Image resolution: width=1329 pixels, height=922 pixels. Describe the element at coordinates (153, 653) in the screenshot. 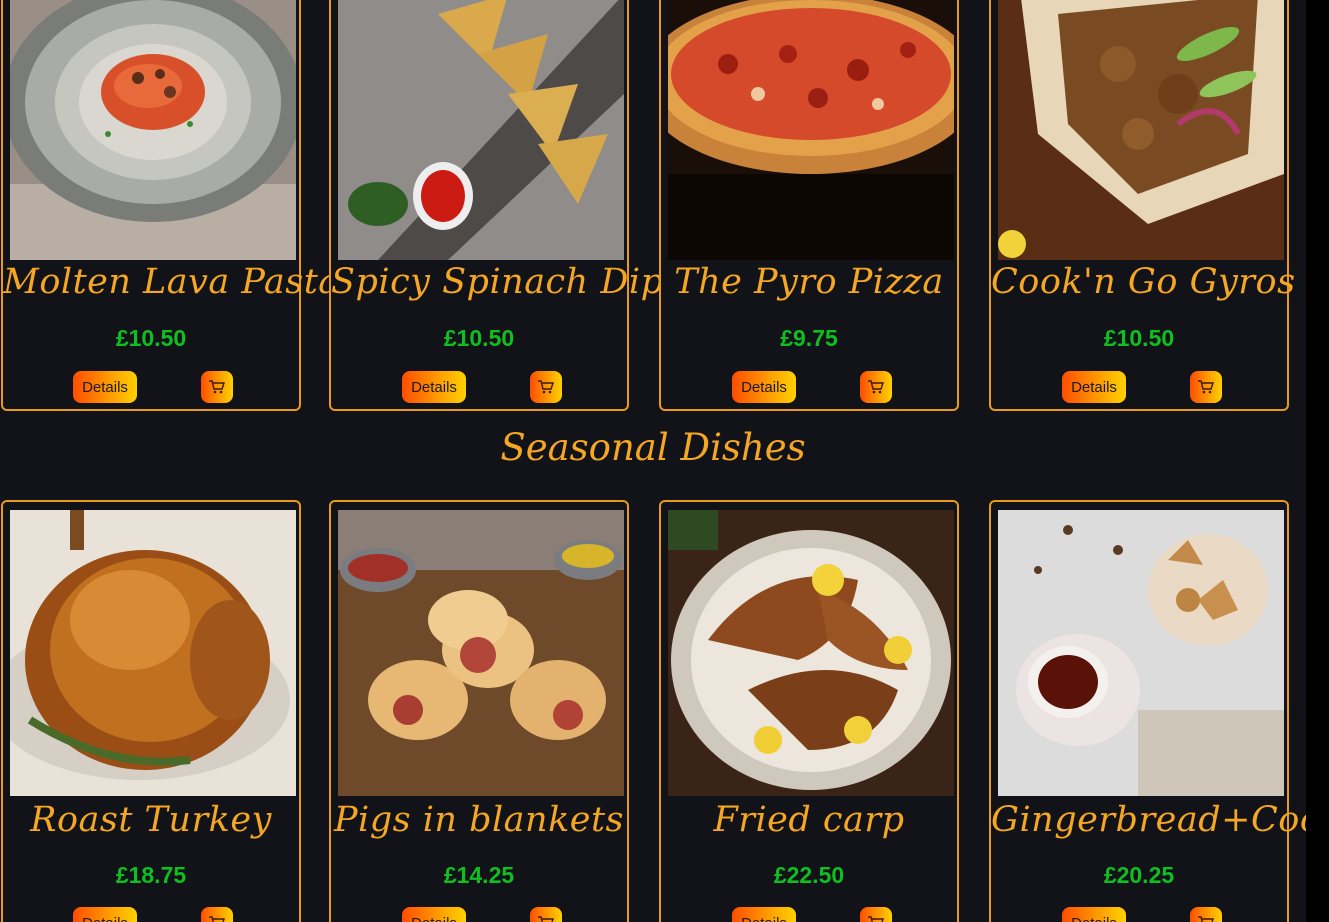

I see `dish-photo-turkey` at that location.